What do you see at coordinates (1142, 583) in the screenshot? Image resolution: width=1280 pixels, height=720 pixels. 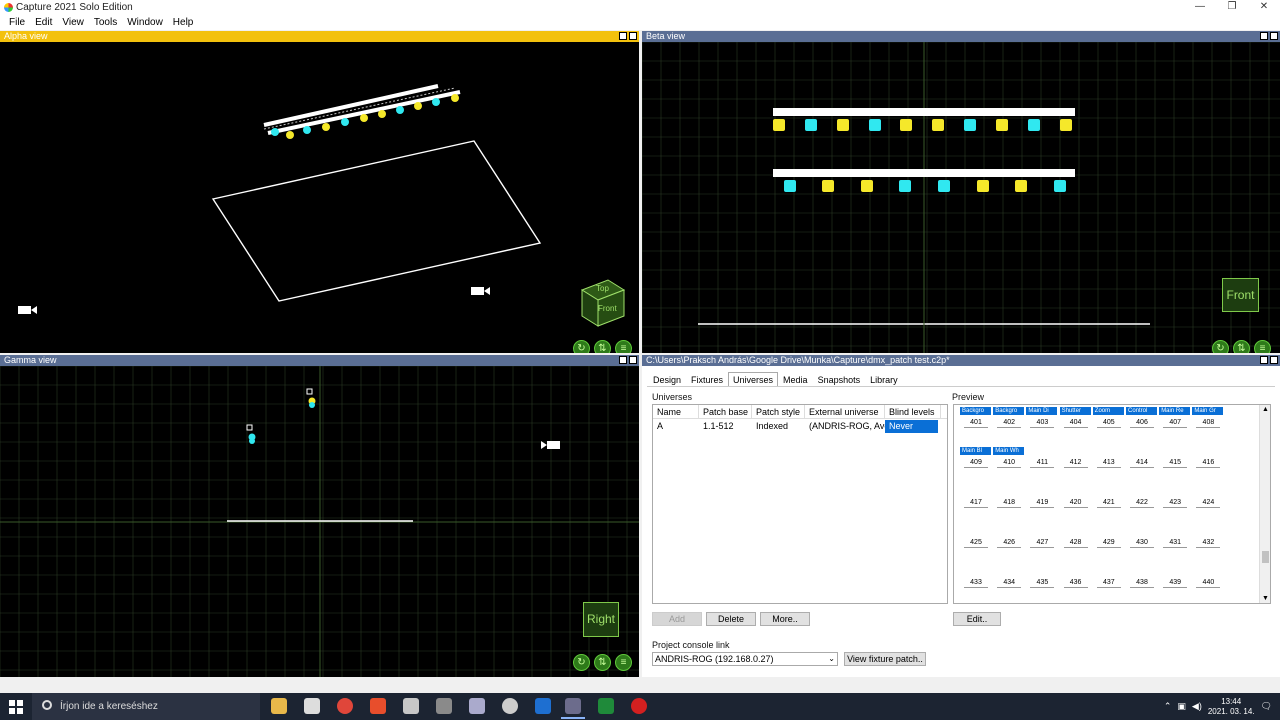 I see `preview-channel-number: 438` at bounding box center [1142, 583].